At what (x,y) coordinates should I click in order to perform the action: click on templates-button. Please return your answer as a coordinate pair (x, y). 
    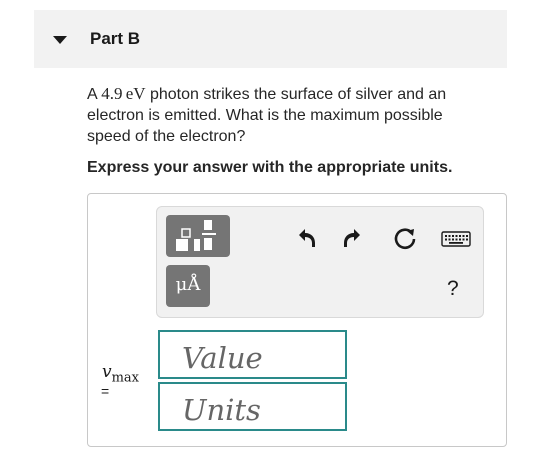
    Looking at the image, I should click on (198, 236).